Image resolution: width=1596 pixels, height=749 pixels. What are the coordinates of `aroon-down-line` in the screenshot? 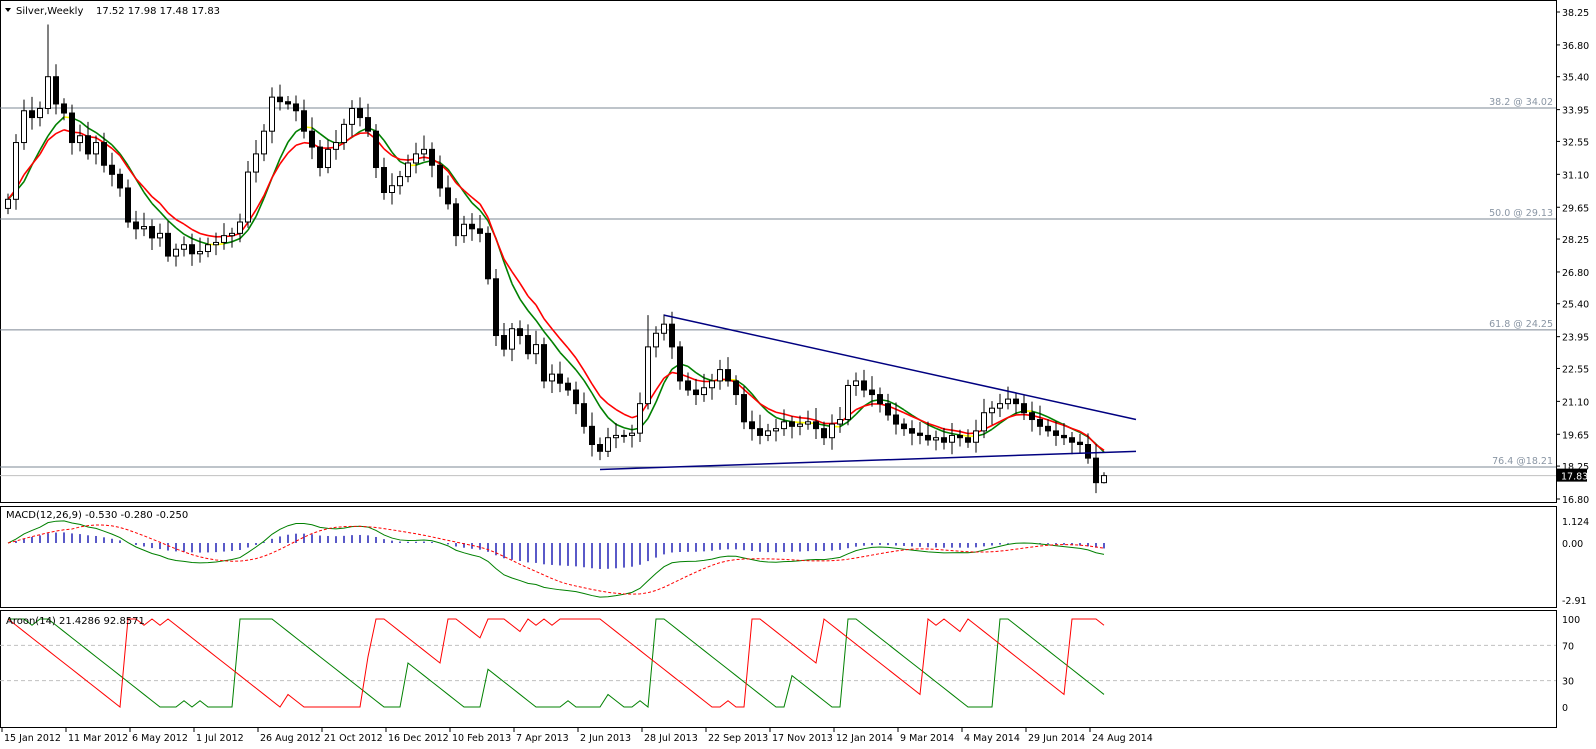 It's located at (556, 663).